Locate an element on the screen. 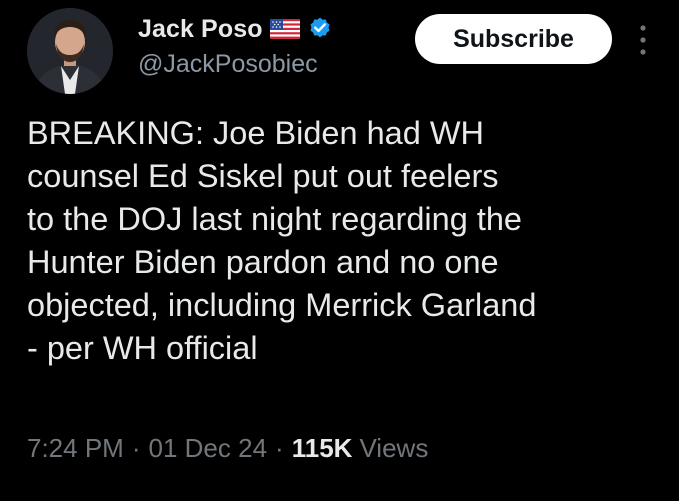  tweet-text-line: - per WH official is located at coordinates (142, 348).